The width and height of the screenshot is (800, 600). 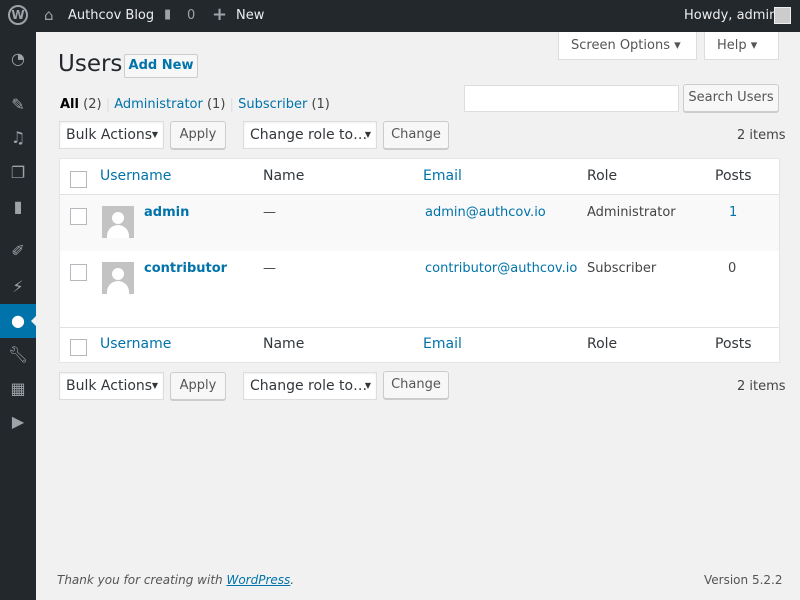 What do you see at coordinates (78, 347) in the screenshot?
I see `select-all-checkbox-bottom` at bounding box center [78, 347].